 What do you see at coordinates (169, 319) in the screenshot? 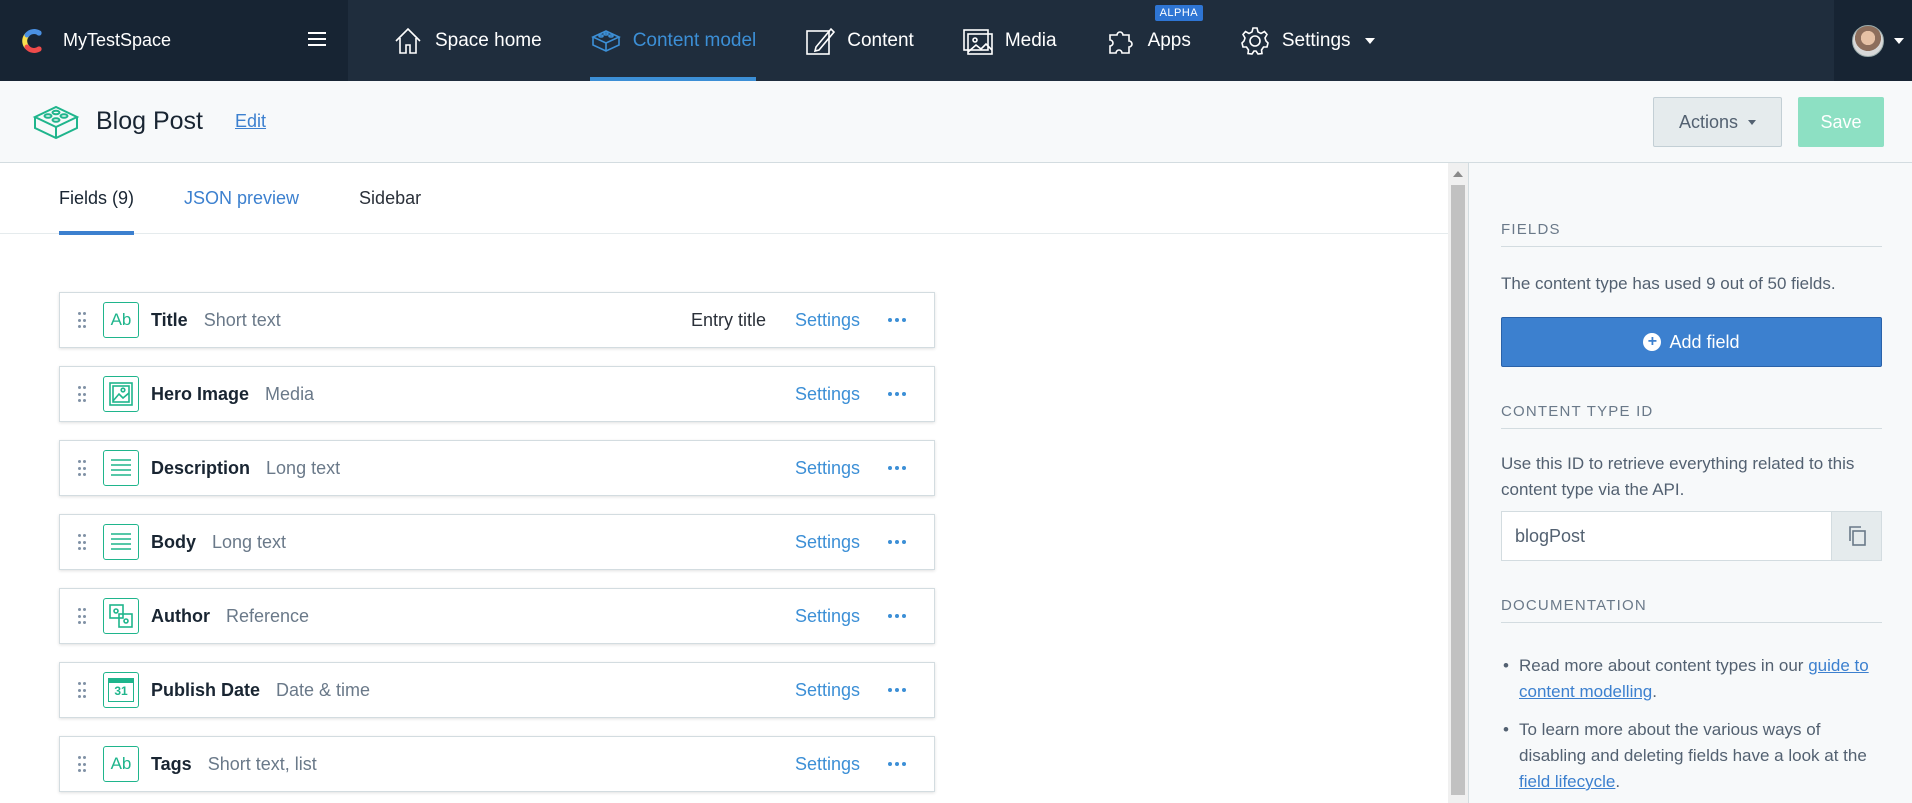
I see `field-name: Title` at bounding box center [169, 319].